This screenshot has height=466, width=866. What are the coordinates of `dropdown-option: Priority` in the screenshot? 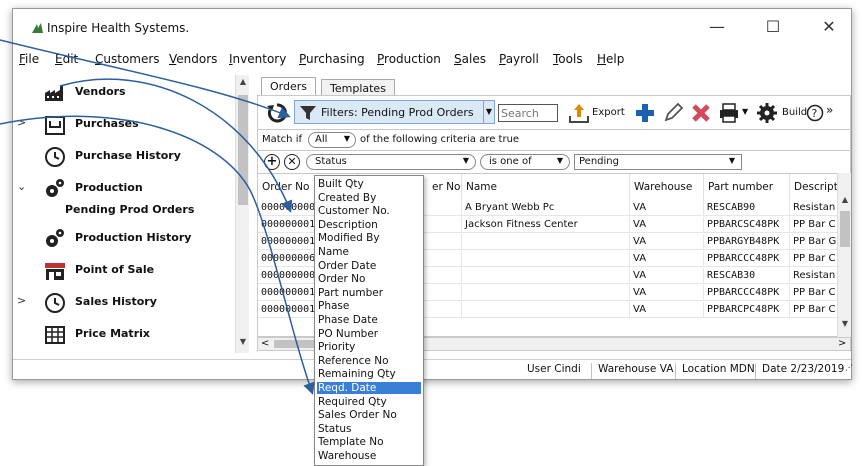 It's located at (369, 347).